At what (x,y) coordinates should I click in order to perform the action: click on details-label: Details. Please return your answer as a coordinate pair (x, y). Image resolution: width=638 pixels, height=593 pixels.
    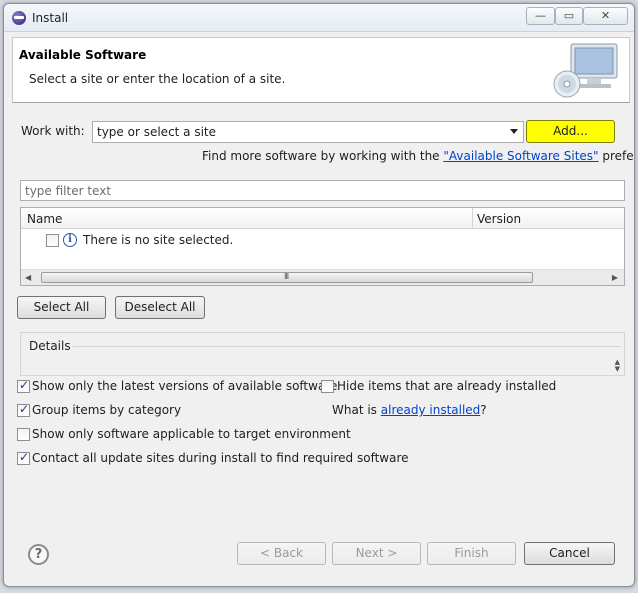
    Looking at the image, I should click on (50, 346).